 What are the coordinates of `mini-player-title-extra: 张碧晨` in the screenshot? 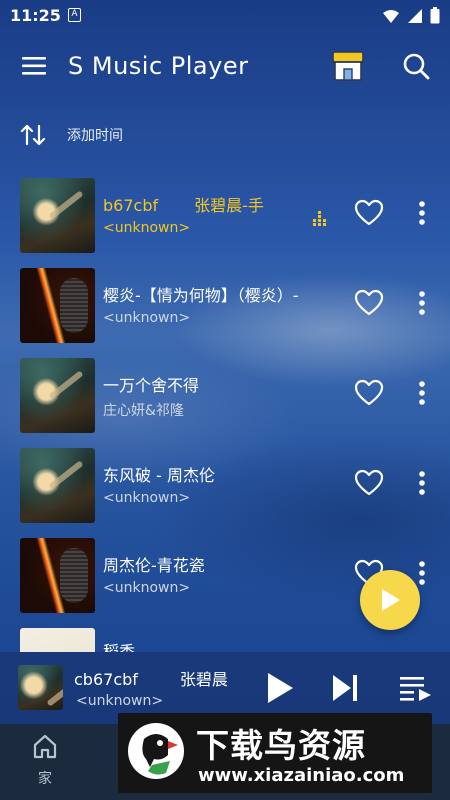 It's located at (203, 679).